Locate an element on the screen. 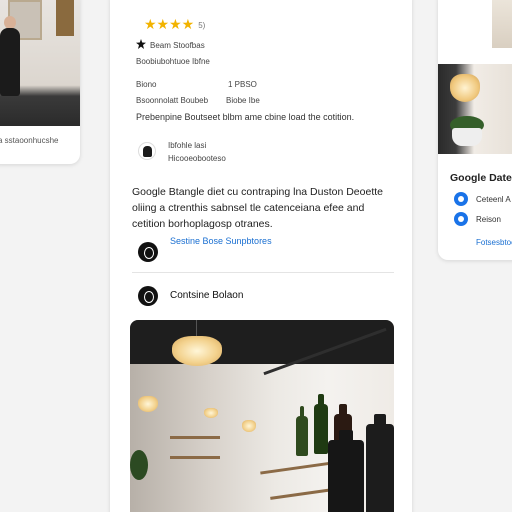 The height and width of the screenshot is (512, 512). star-icon is located at coordinates (141, 44).